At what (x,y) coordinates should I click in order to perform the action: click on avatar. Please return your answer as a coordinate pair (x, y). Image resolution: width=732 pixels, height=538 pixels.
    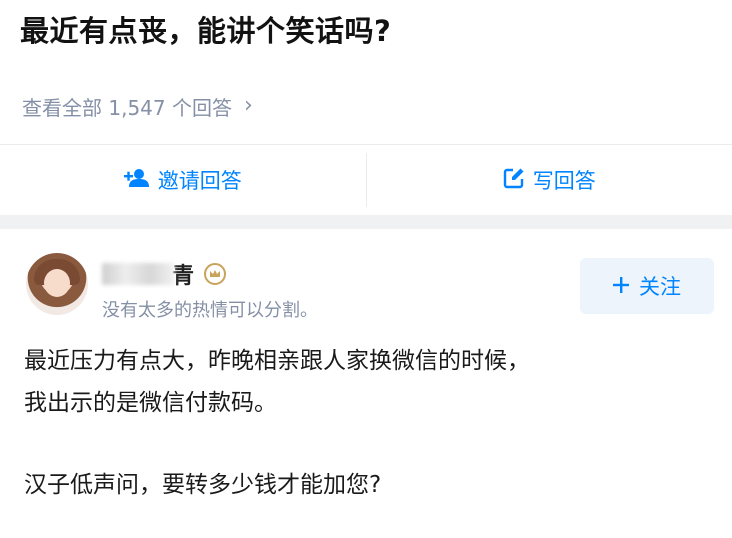
    Looking at the image, I should click on (57, 284).